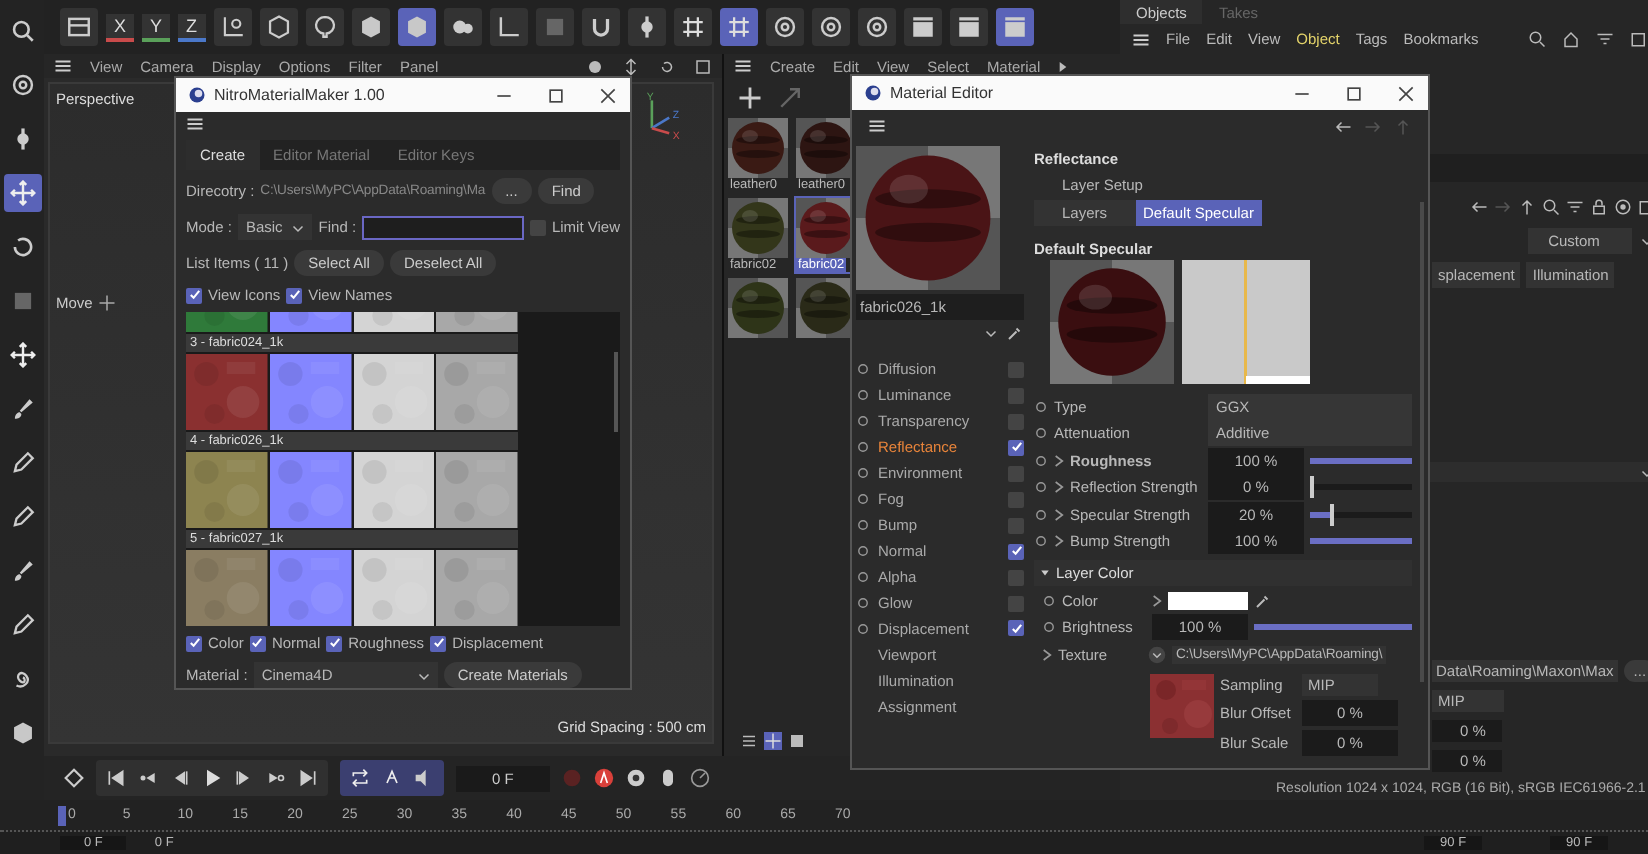 This screenshot has height=854, width=1648. I want to click on new-window-icon, so click(1639, 39).